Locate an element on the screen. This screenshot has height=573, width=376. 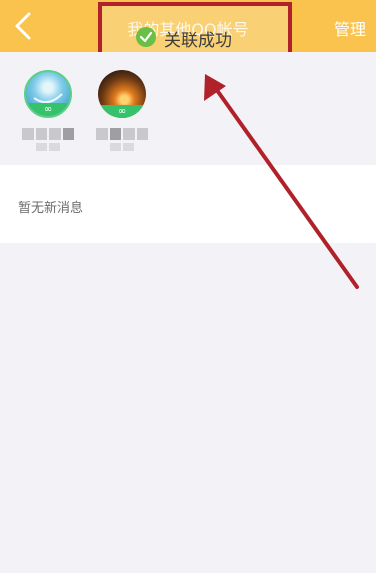
account-item-2: ∞ is located at coordinates (122, 110).